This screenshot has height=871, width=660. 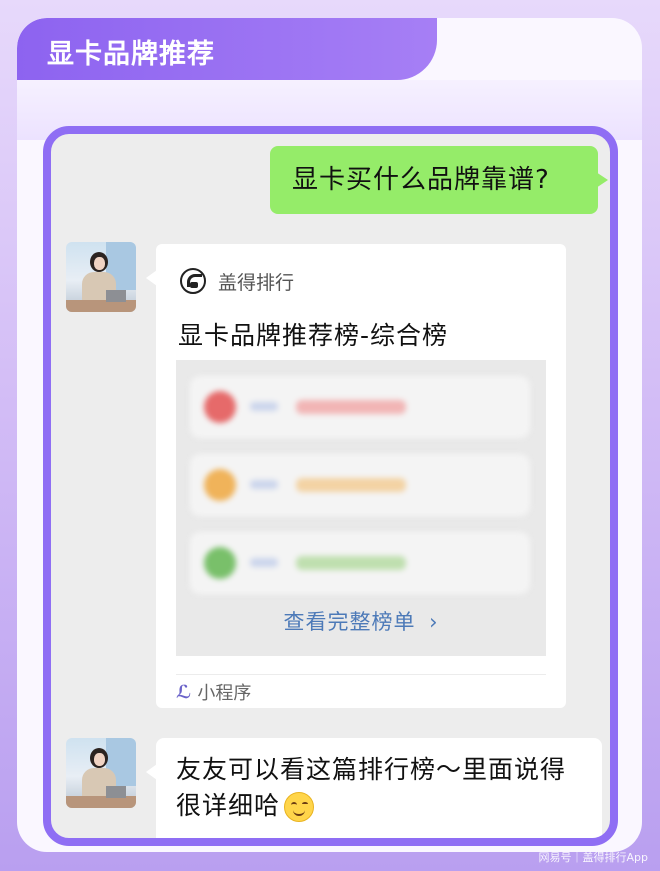 I want to click on view-full-list-link: 查看完整榜单 ›, so click(x=361, y=621).